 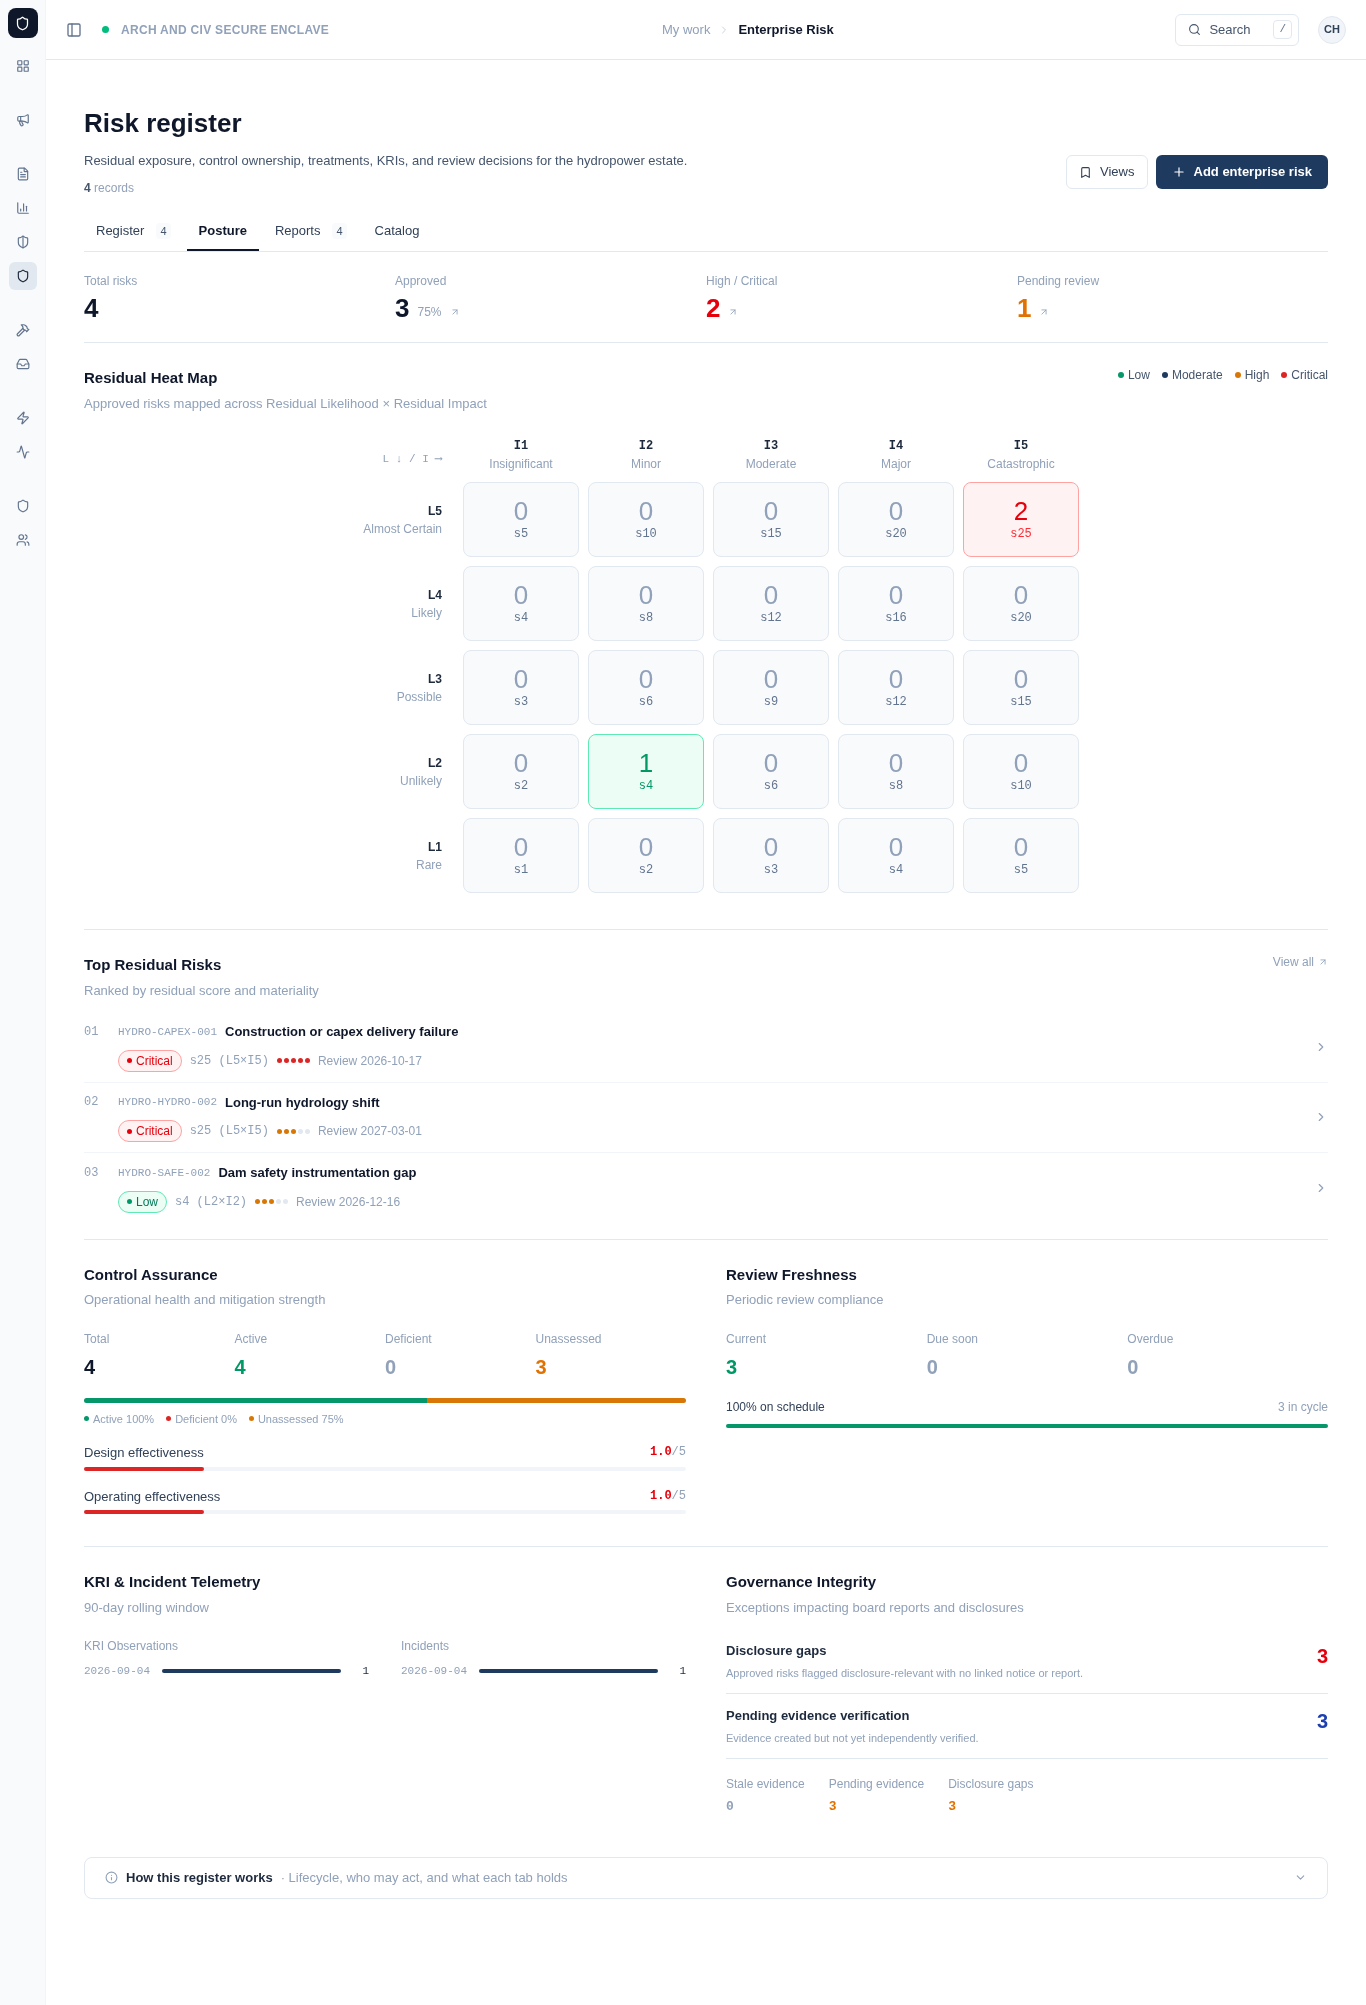 What do you see at coordinates (173, 1582) in the screenshot?
I see `section-title: KRI & Incident Telemetry` at bounding box center [173, 1582].